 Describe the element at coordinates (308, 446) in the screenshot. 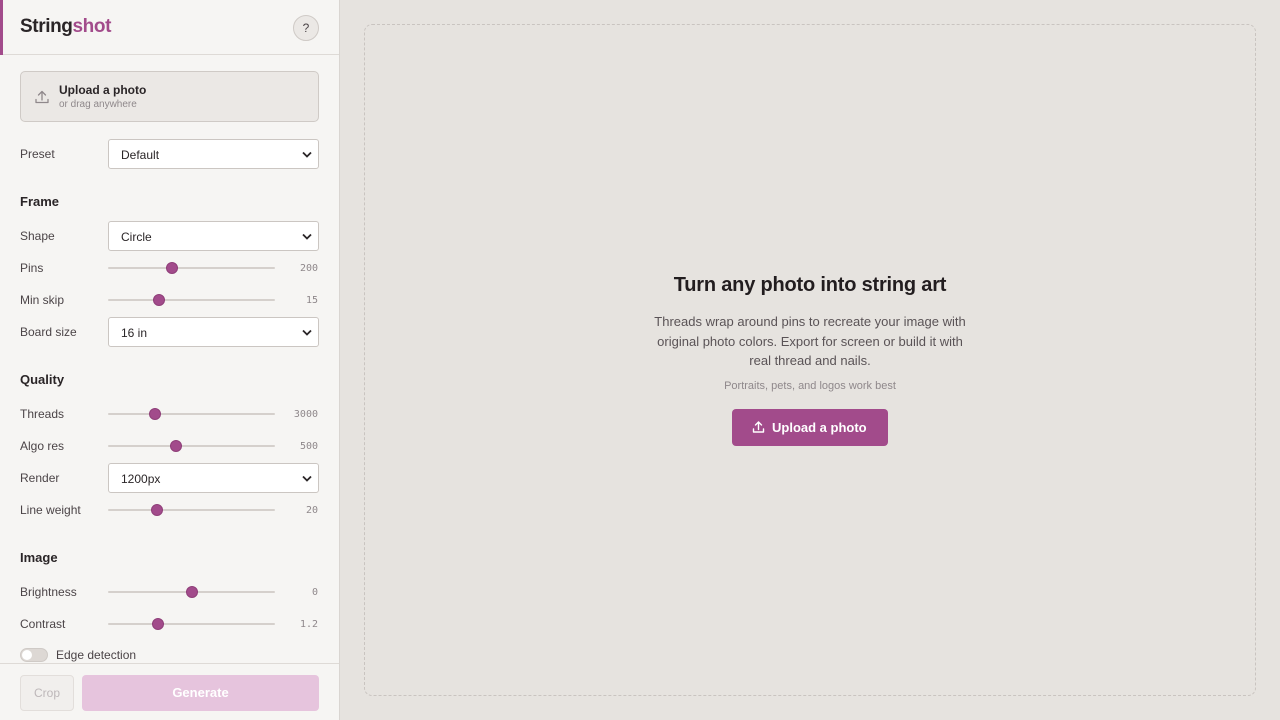

I see `algo-res-value: 500` at that location.